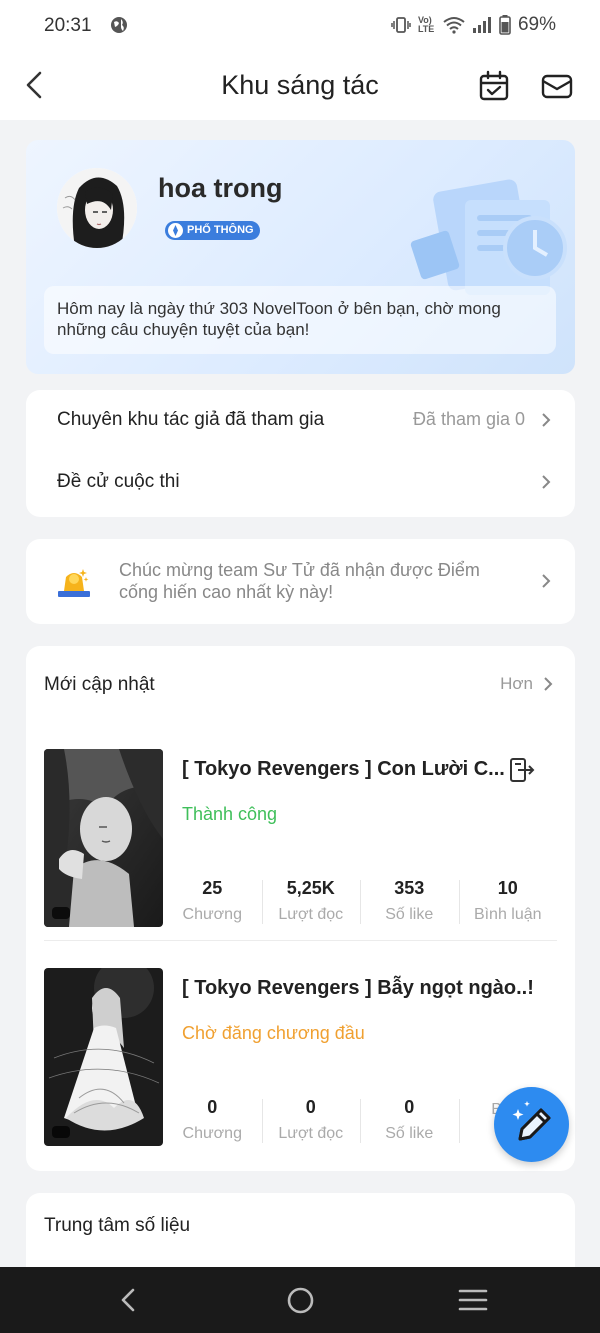  Describe the element at coordinates (119, 25) in the screenshot. I see `globe-icon` at that location.